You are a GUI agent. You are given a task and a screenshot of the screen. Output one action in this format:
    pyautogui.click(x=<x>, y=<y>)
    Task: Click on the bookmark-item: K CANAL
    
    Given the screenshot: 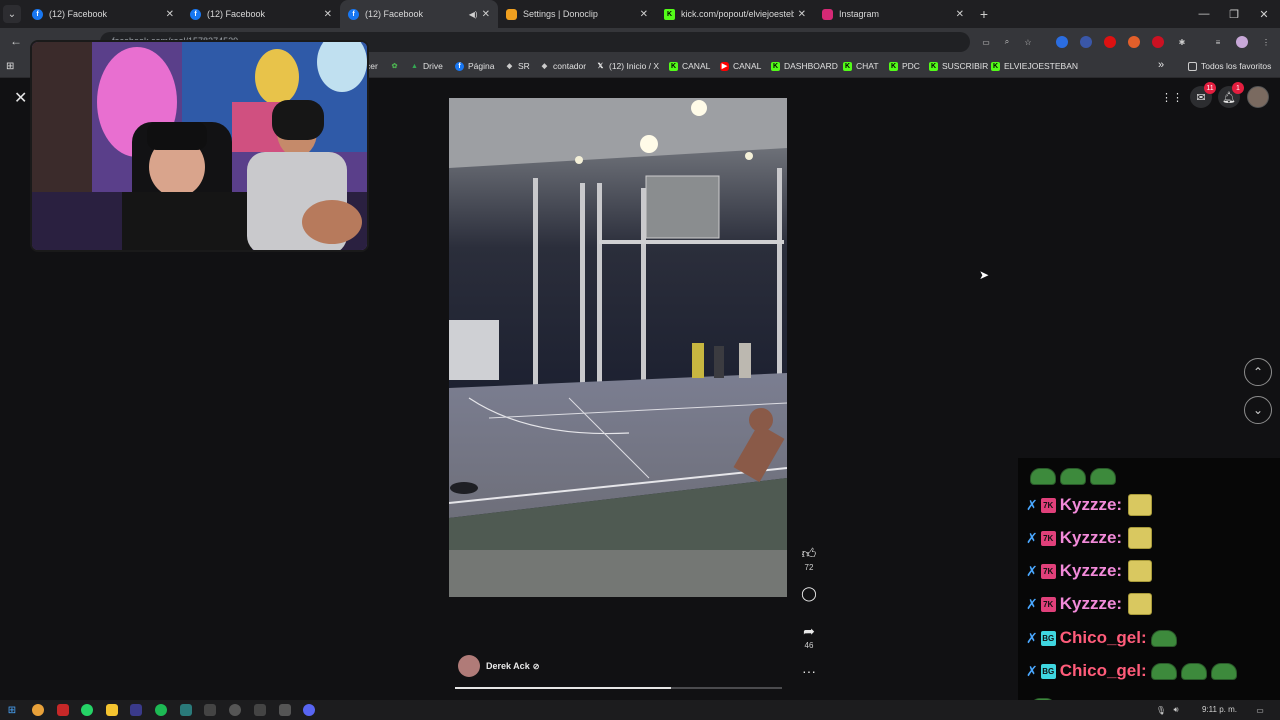 What is the action you would take?
    pyautogui.click(x=689, y=66)
    